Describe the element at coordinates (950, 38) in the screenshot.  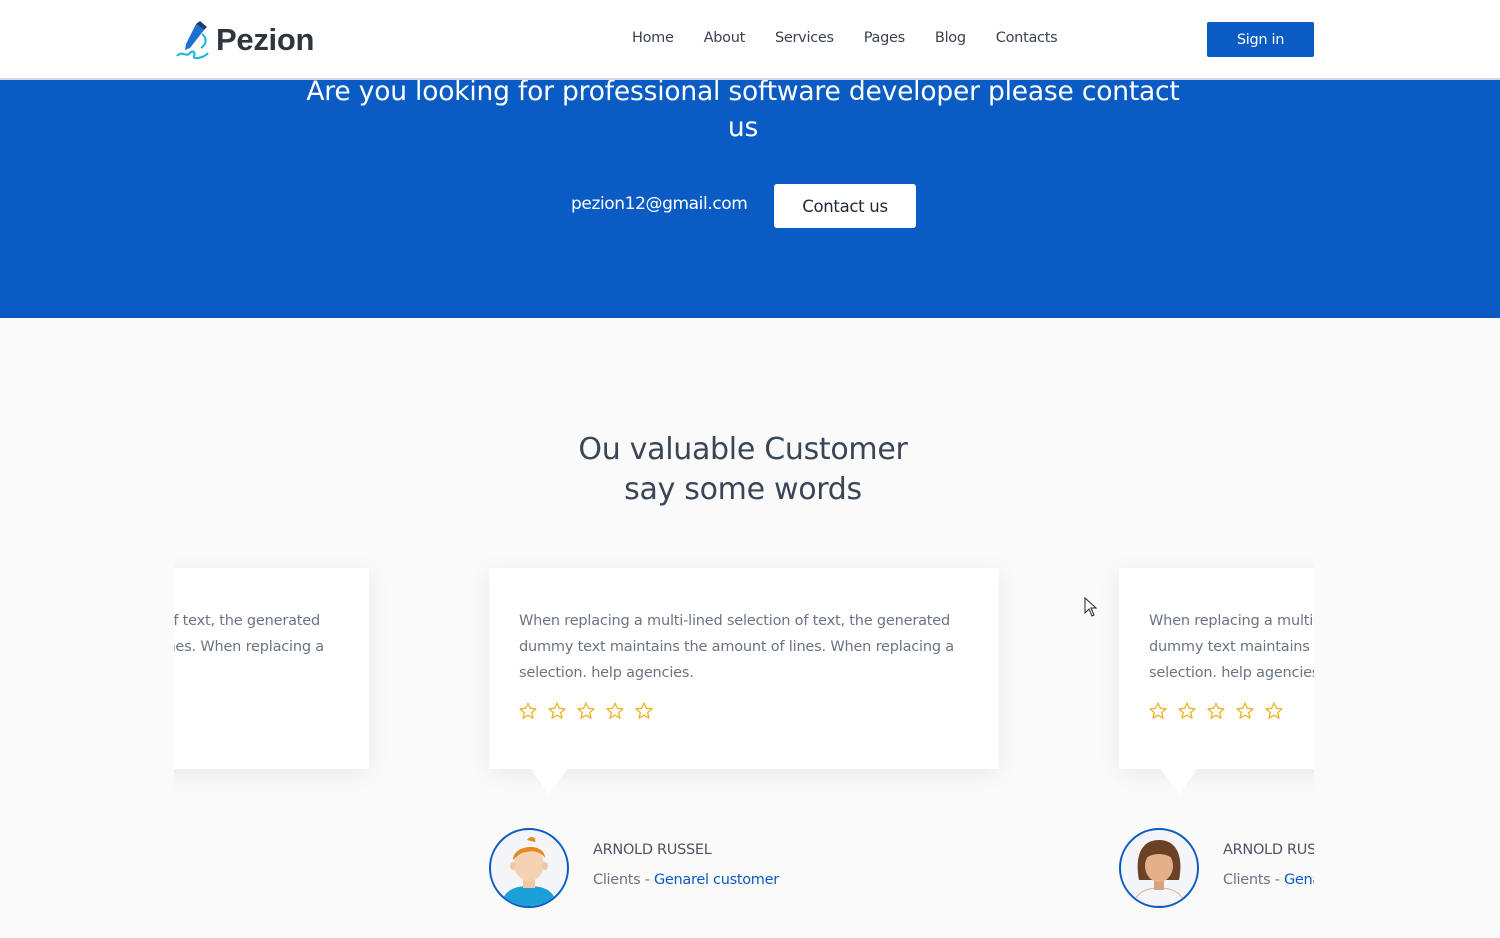
I see `nav-blog: Blog` at that location.